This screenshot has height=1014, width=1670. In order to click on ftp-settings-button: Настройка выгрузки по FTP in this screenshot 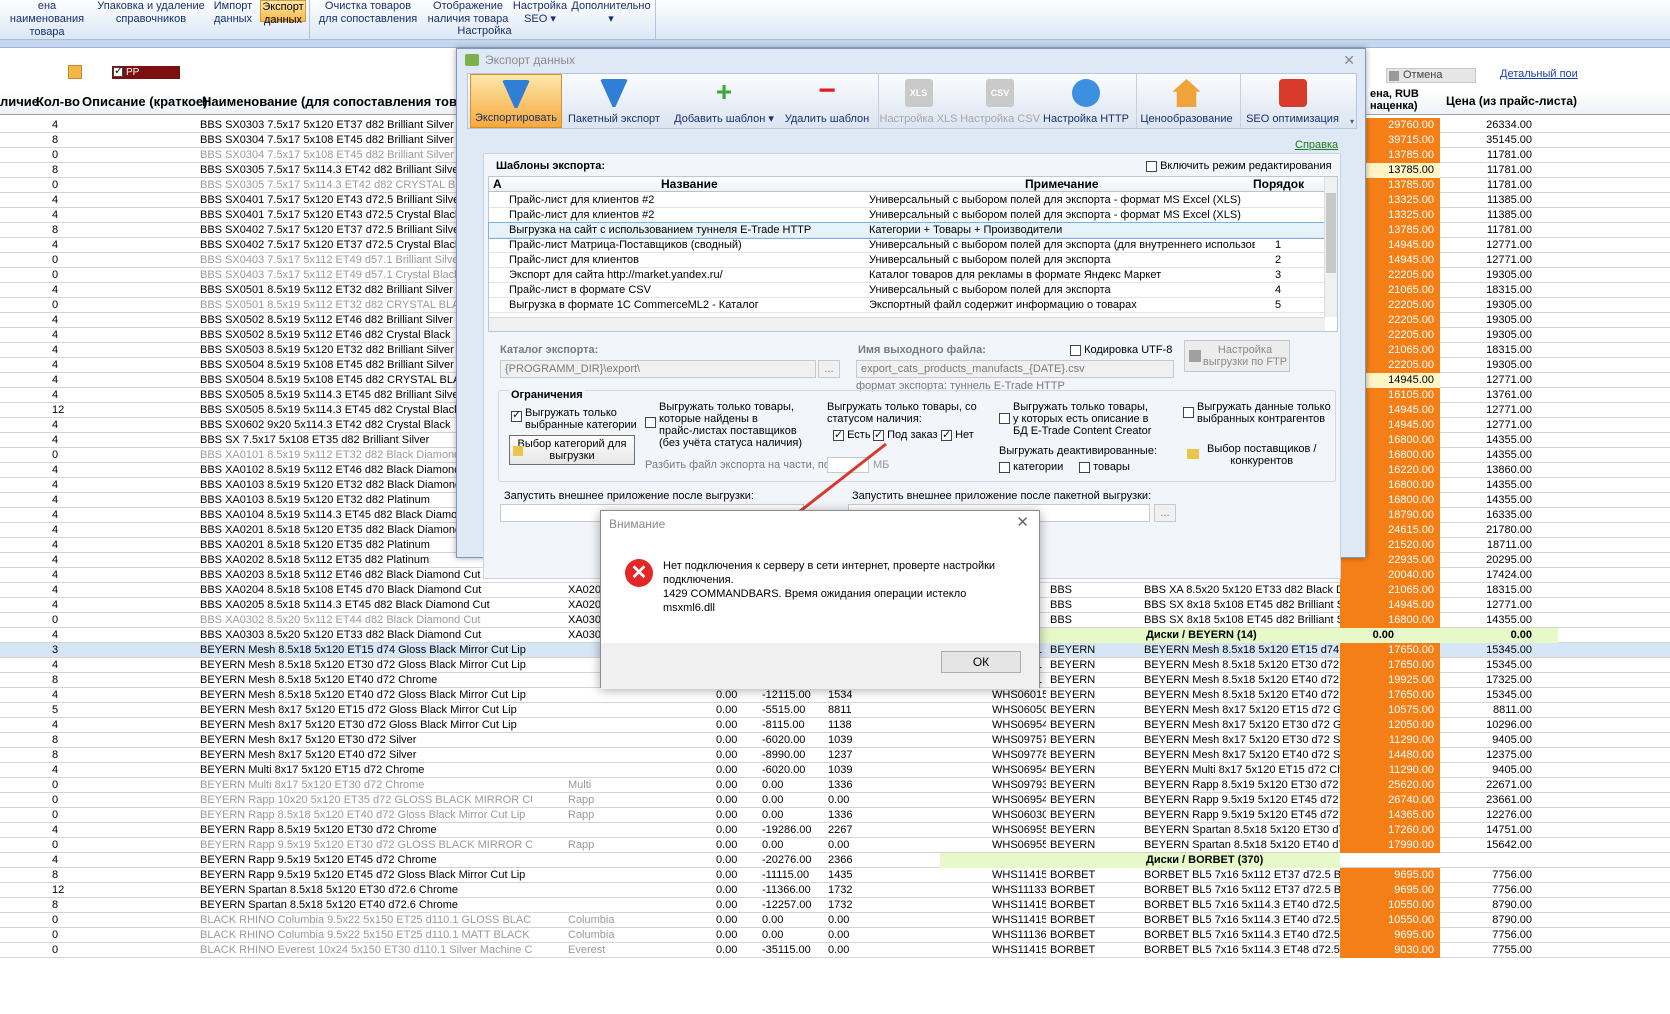, I will do `click(1237, 356)`.